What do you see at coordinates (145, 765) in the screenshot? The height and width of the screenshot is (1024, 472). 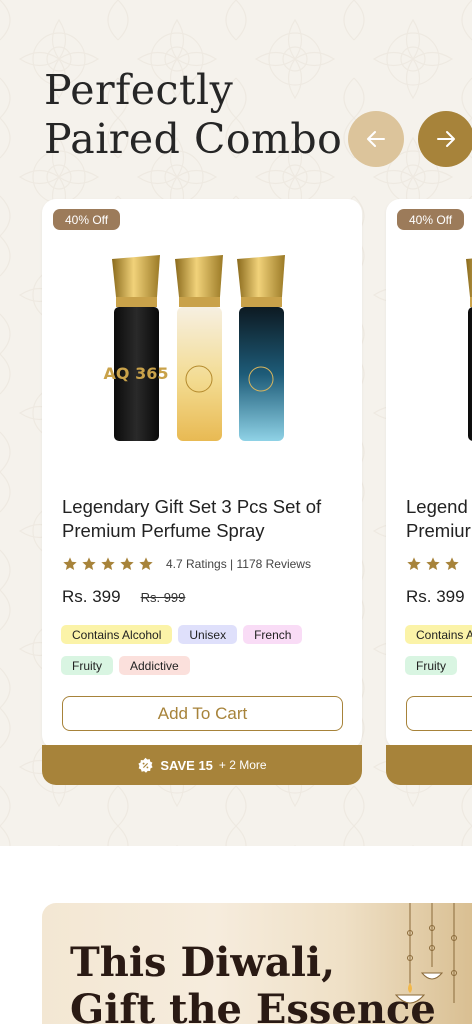 I see `discount-icon` at bounding box center [145, 765].